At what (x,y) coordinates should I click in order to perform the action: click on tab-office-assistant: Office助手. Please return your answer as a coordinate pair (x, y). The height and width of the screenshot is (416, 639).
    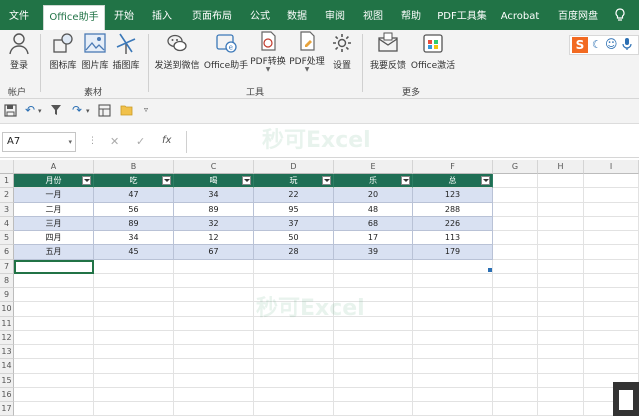
    Looking at the image, I should click on (74, 17).